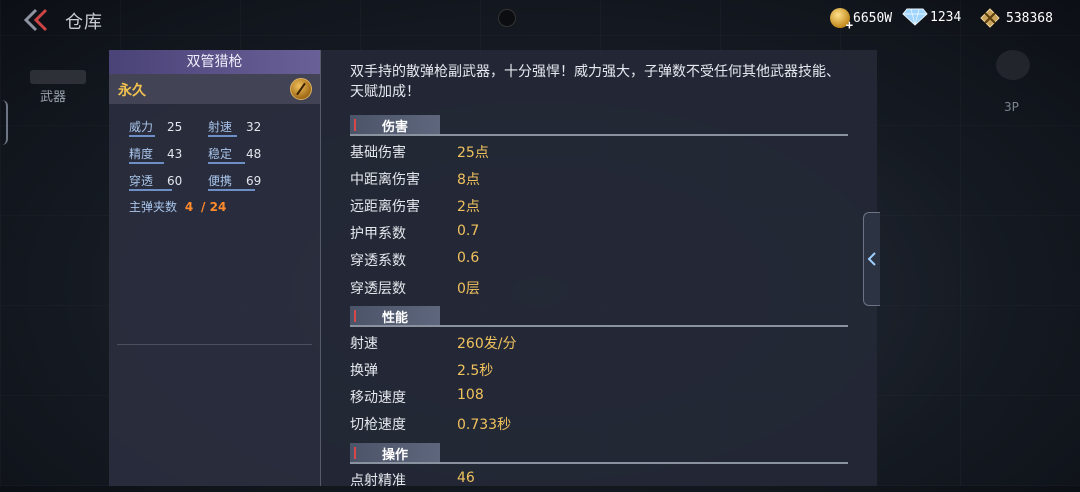 This screenshot has height=492, width=1080. I want to click on side-drawer-handle, so click(4, 122).